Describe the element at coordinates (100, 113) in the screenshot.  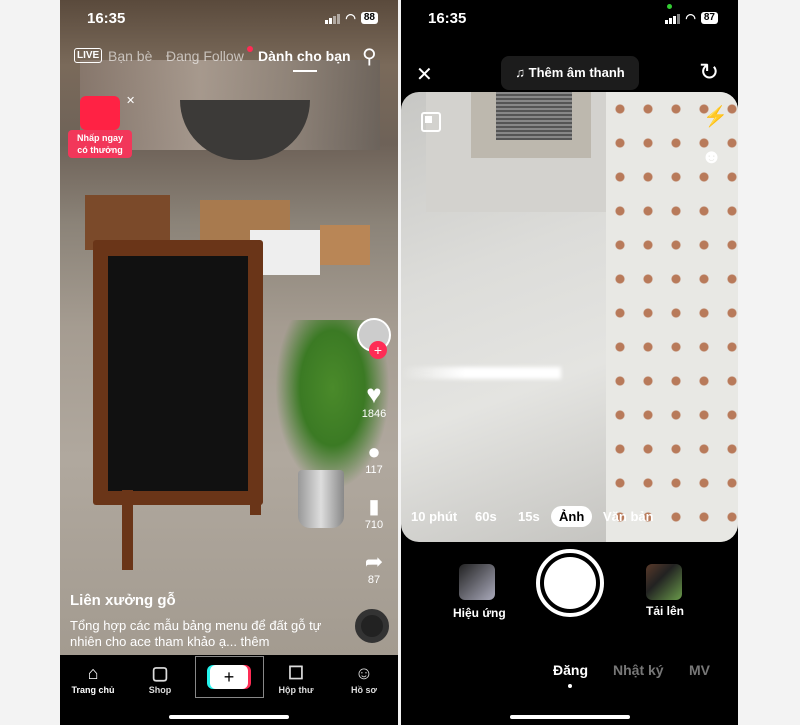
I see `gift-icon` at that location.